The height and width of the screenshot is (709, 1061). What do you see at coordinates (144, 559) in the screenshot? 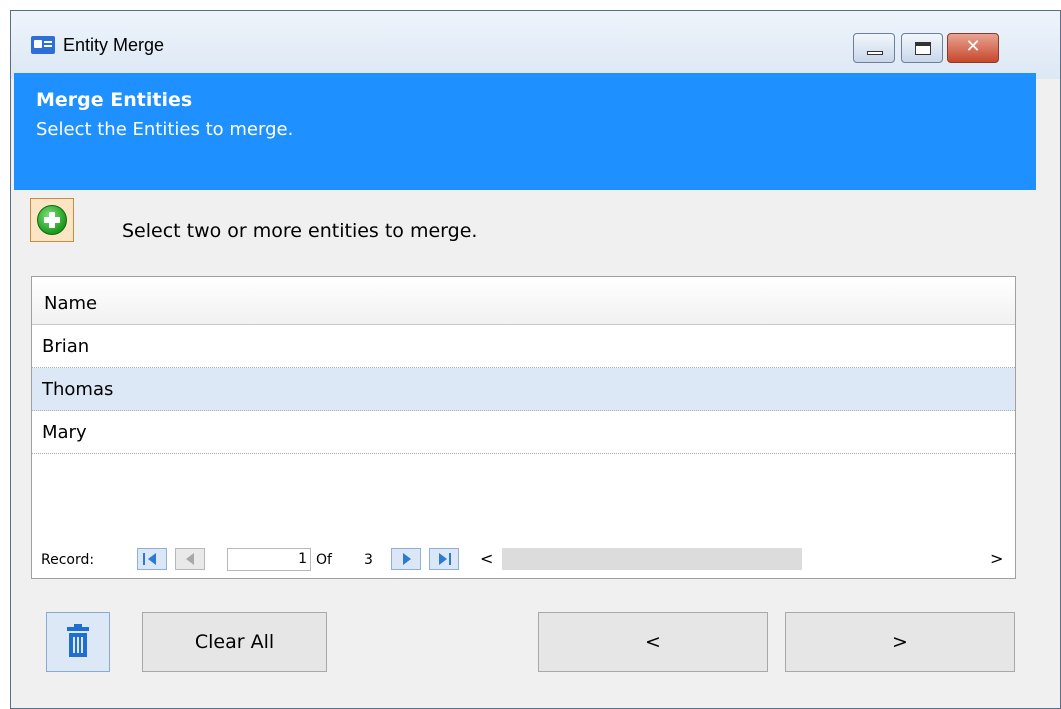
I see `first-record-icon` at bounding box center [144, 559].